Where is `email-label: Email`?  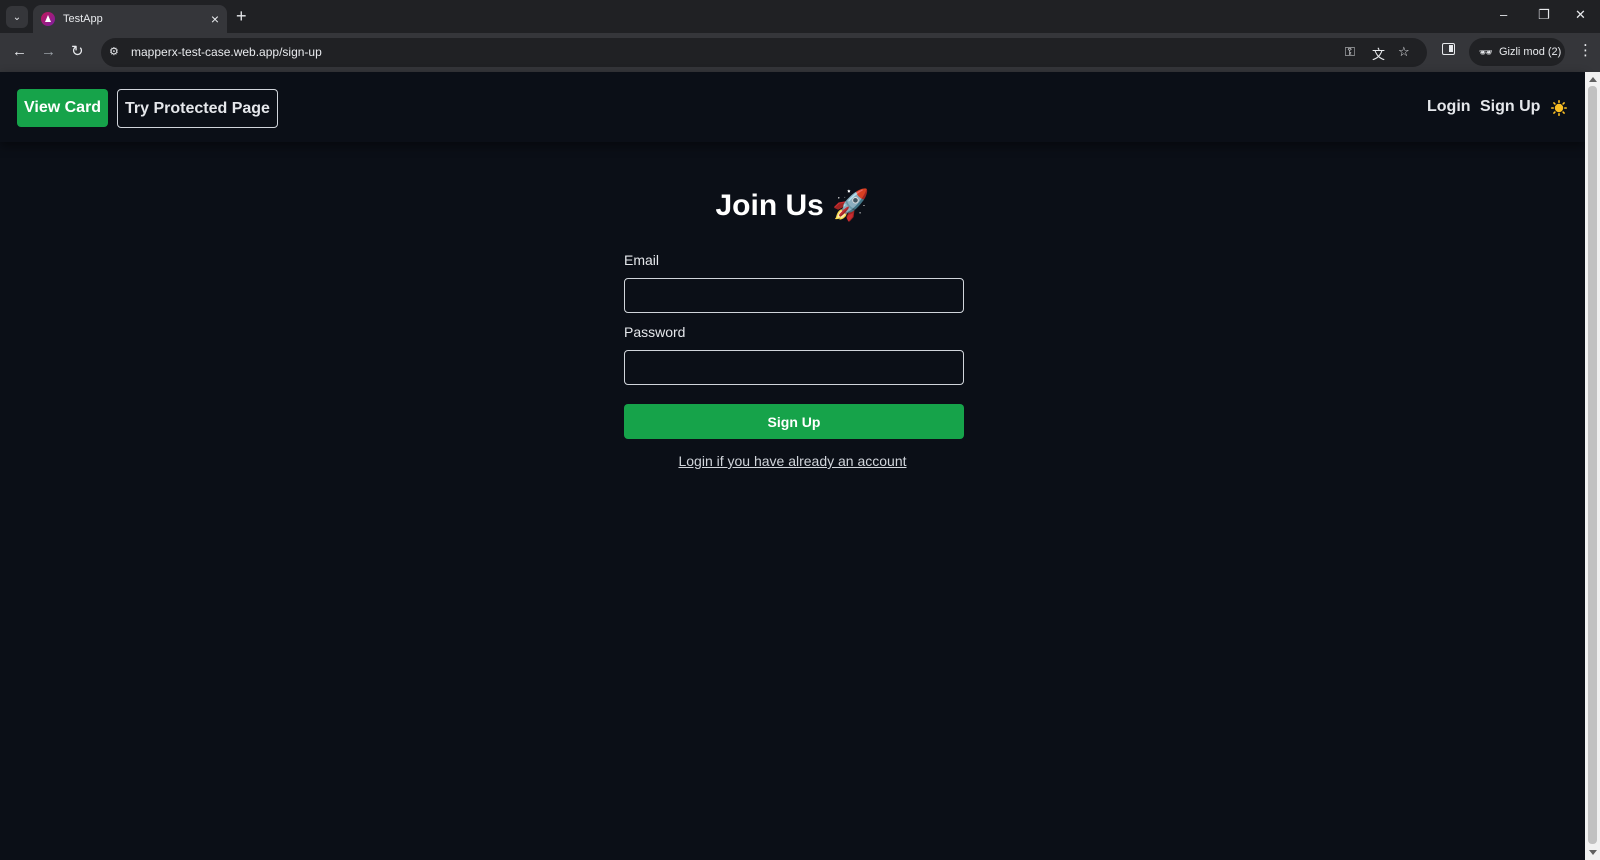 email-label: Email is located at coordinates (642, 260).